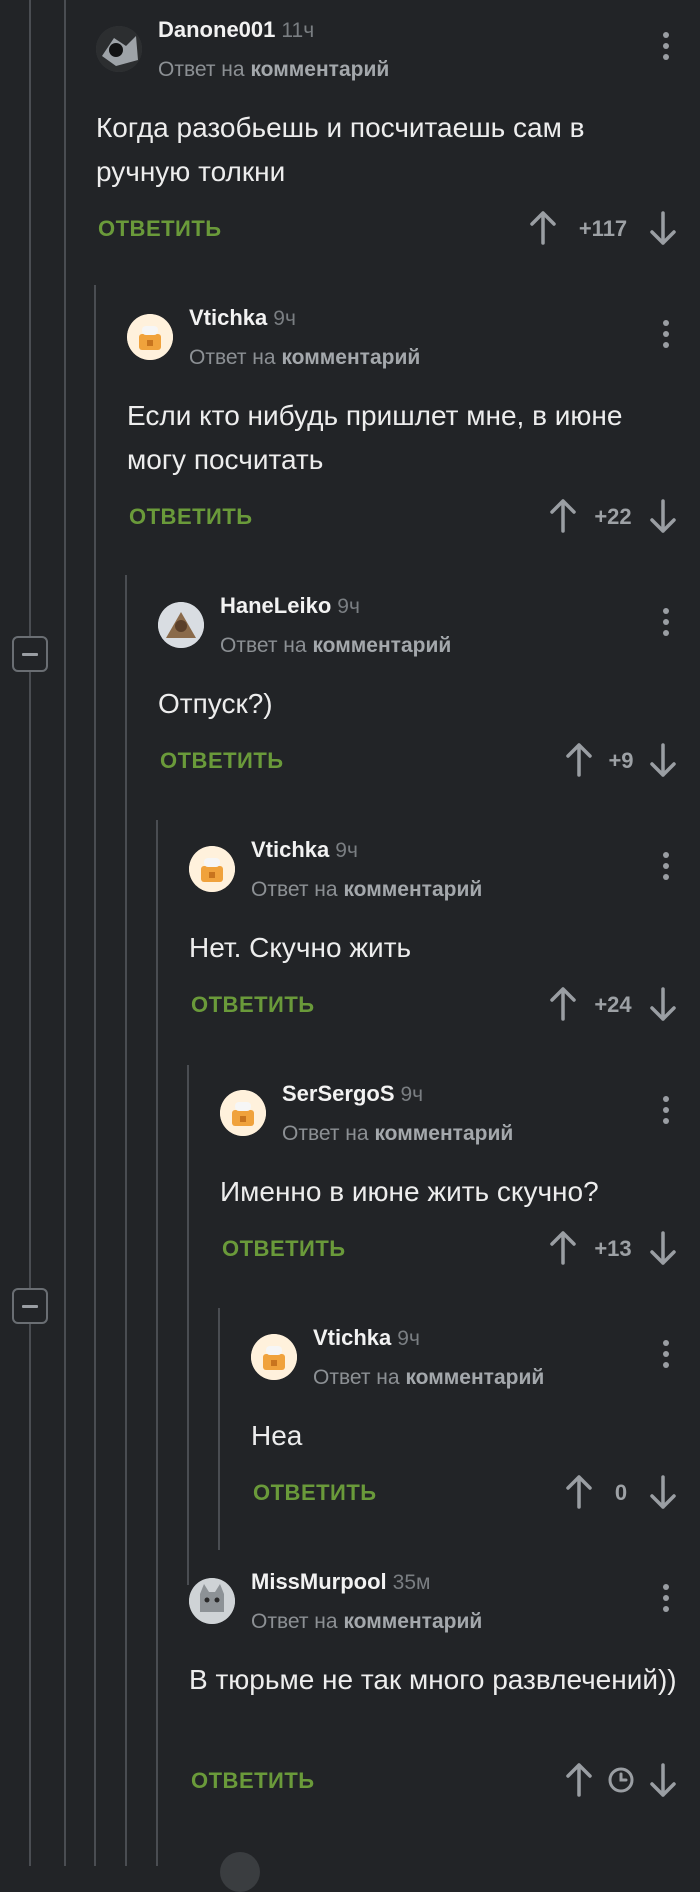 Image resolution: width=700 pixels, height=1892 pixels. I want to click on vote-controls: +13, so click(613, 1250).